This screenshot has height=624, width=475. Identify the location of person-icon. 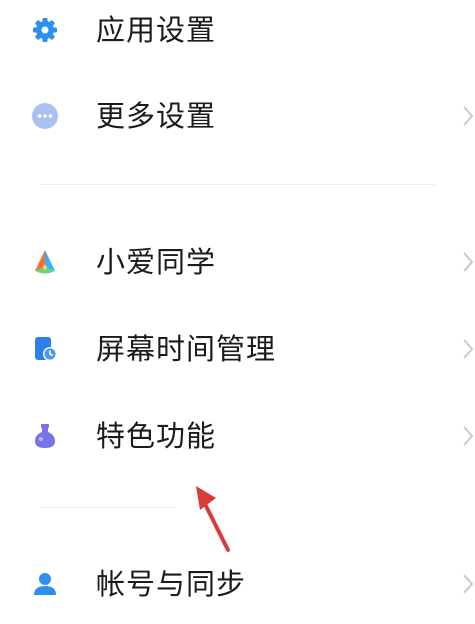
(45, 584).